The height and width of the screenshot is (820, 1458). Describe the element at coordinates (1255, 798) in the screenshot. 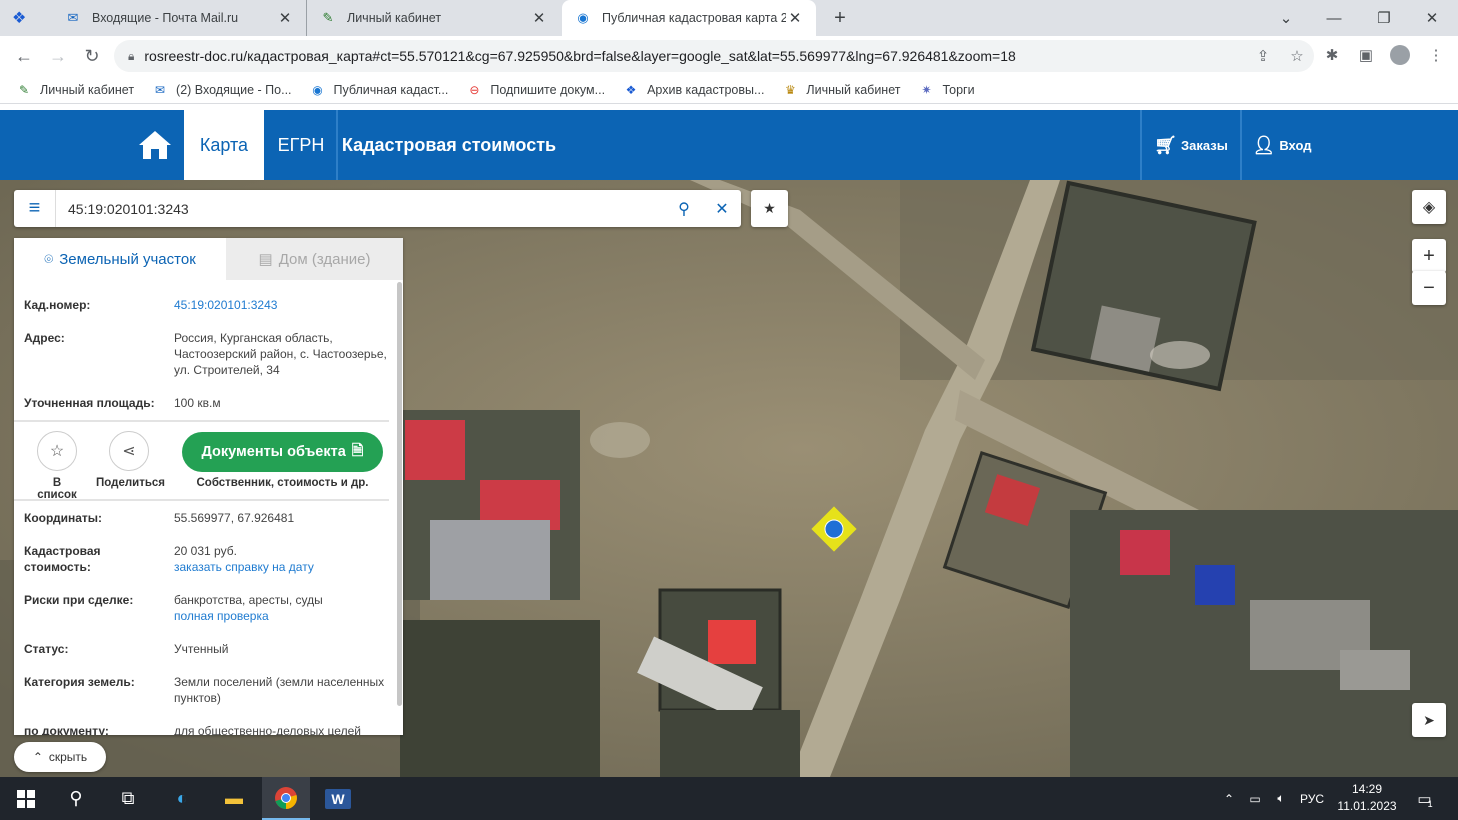

I see `network-icon: ▭` at that location.